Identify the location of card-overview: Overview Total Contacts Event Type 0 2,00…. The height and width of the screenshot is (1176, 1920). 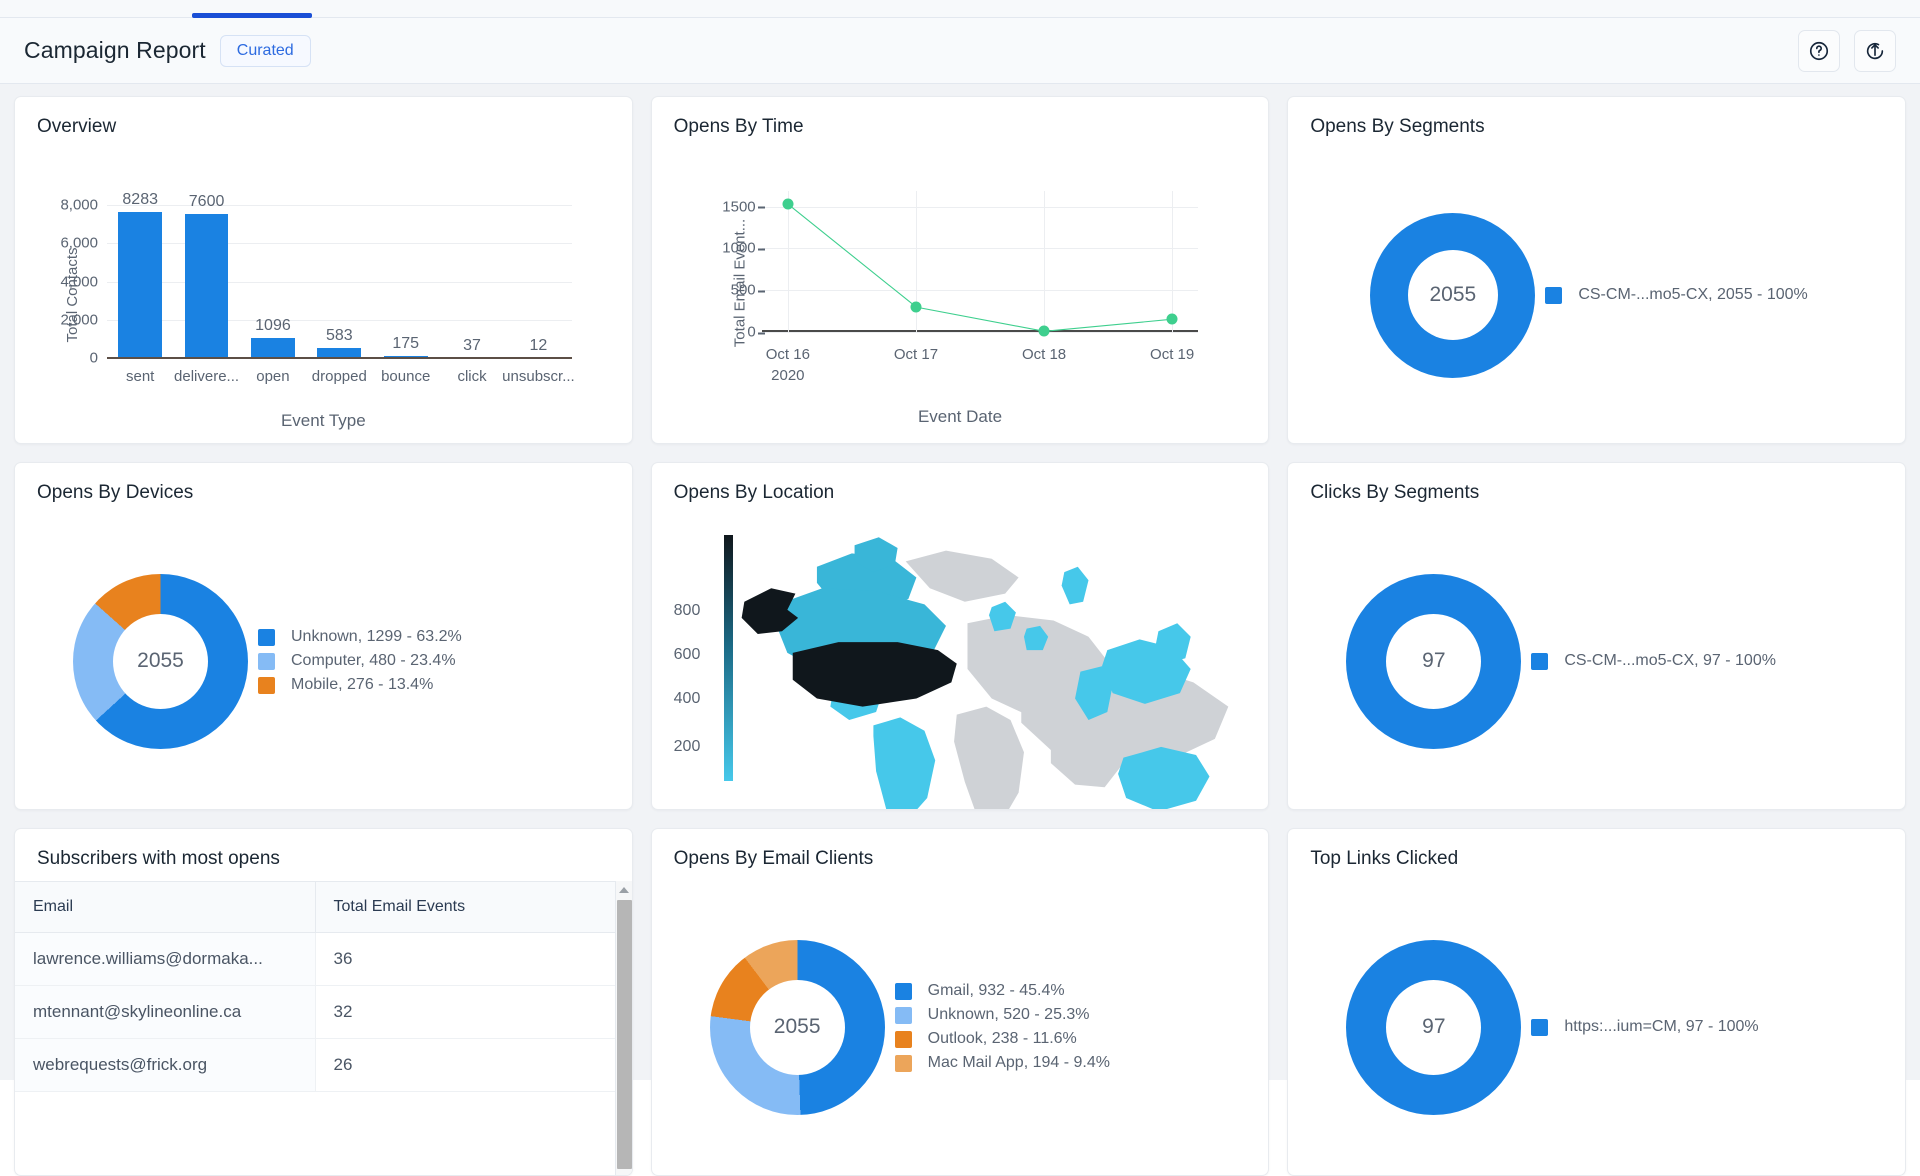
(323, 270).